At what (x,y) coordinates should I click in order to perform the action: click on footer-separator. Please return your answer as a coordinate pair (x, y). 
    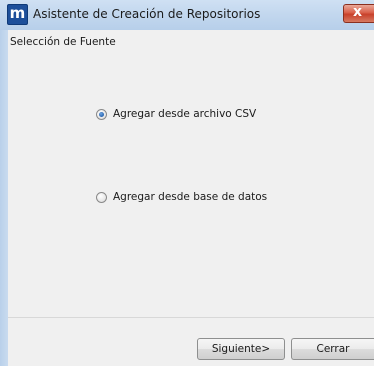
    Looking at the image, I should click on (191, 317).